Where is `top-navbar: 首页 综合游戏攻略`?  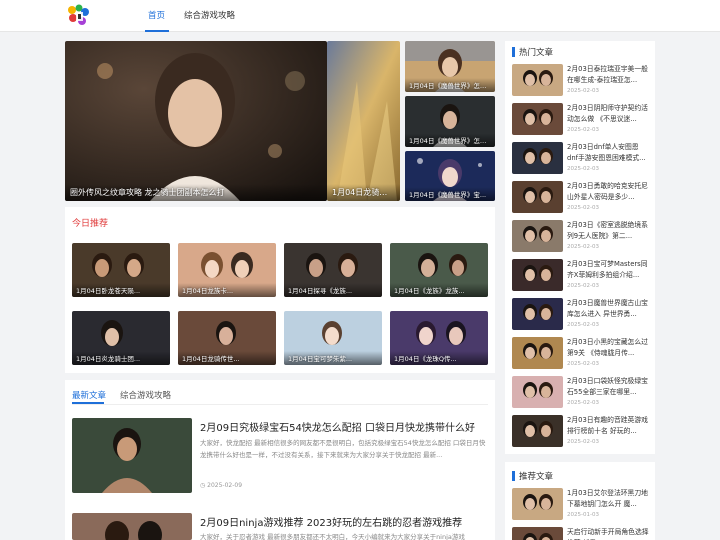 top-navbar: 首页 综合游戏攻略 is located at coordinates (360, 16).